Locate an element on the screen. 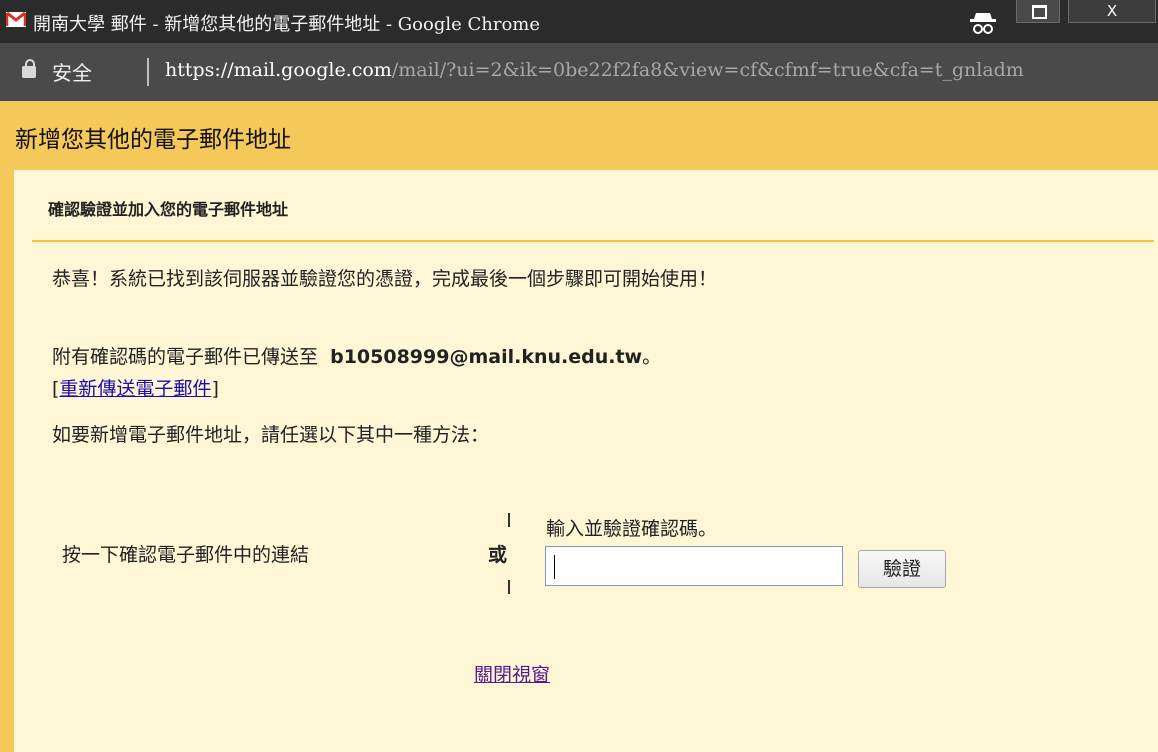 This screenshot has width=1158, height=752. close-window-button: X is located at coordinates (1112, 11).